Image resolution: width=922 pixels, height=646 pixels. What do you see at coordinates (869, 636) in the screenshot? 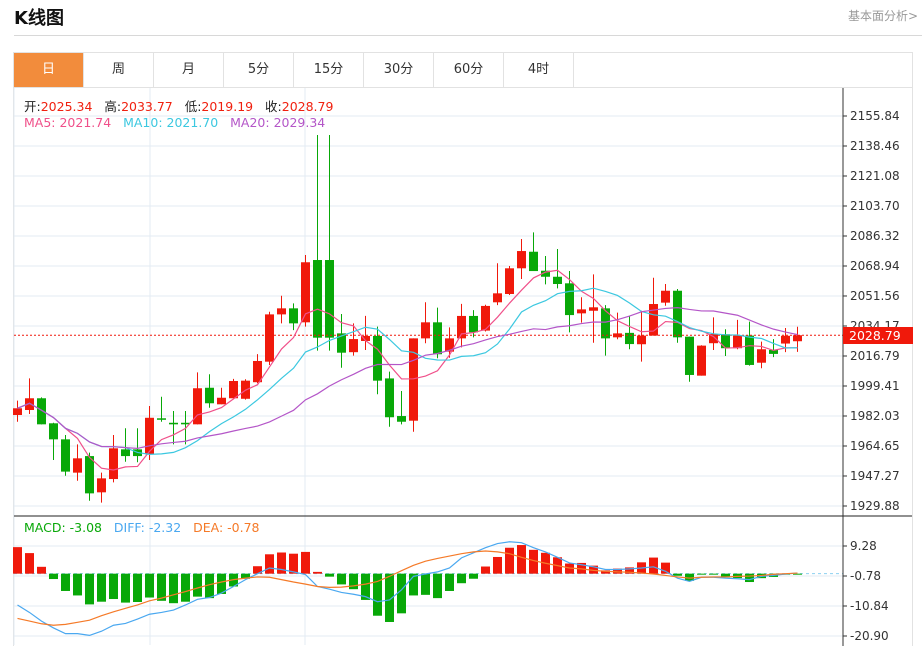
I see `macd-tick-label: -20.90` at bounding box center [869, 636].